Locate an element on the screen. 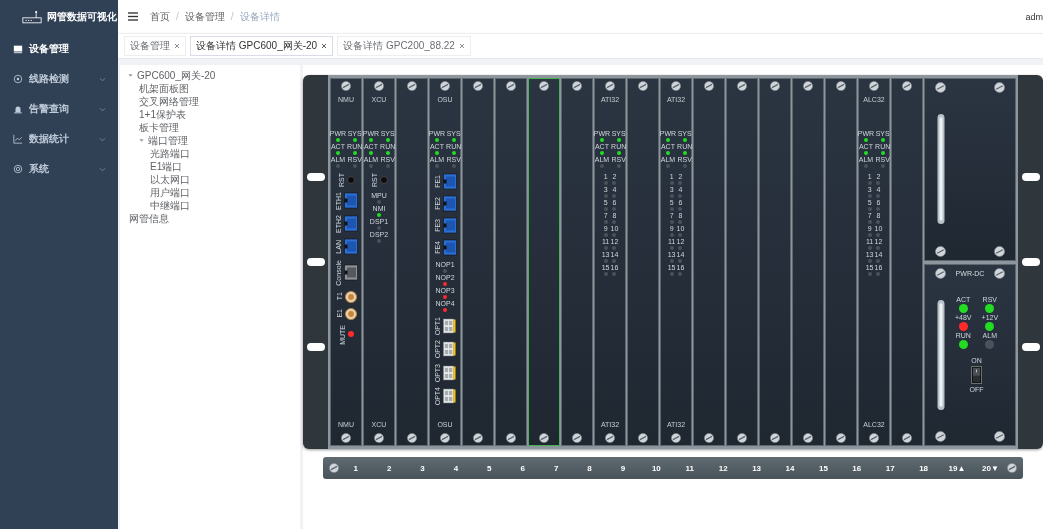 The height and width of the screenshot is (529, 1043). power-switch is located at coordinates (977, 375).